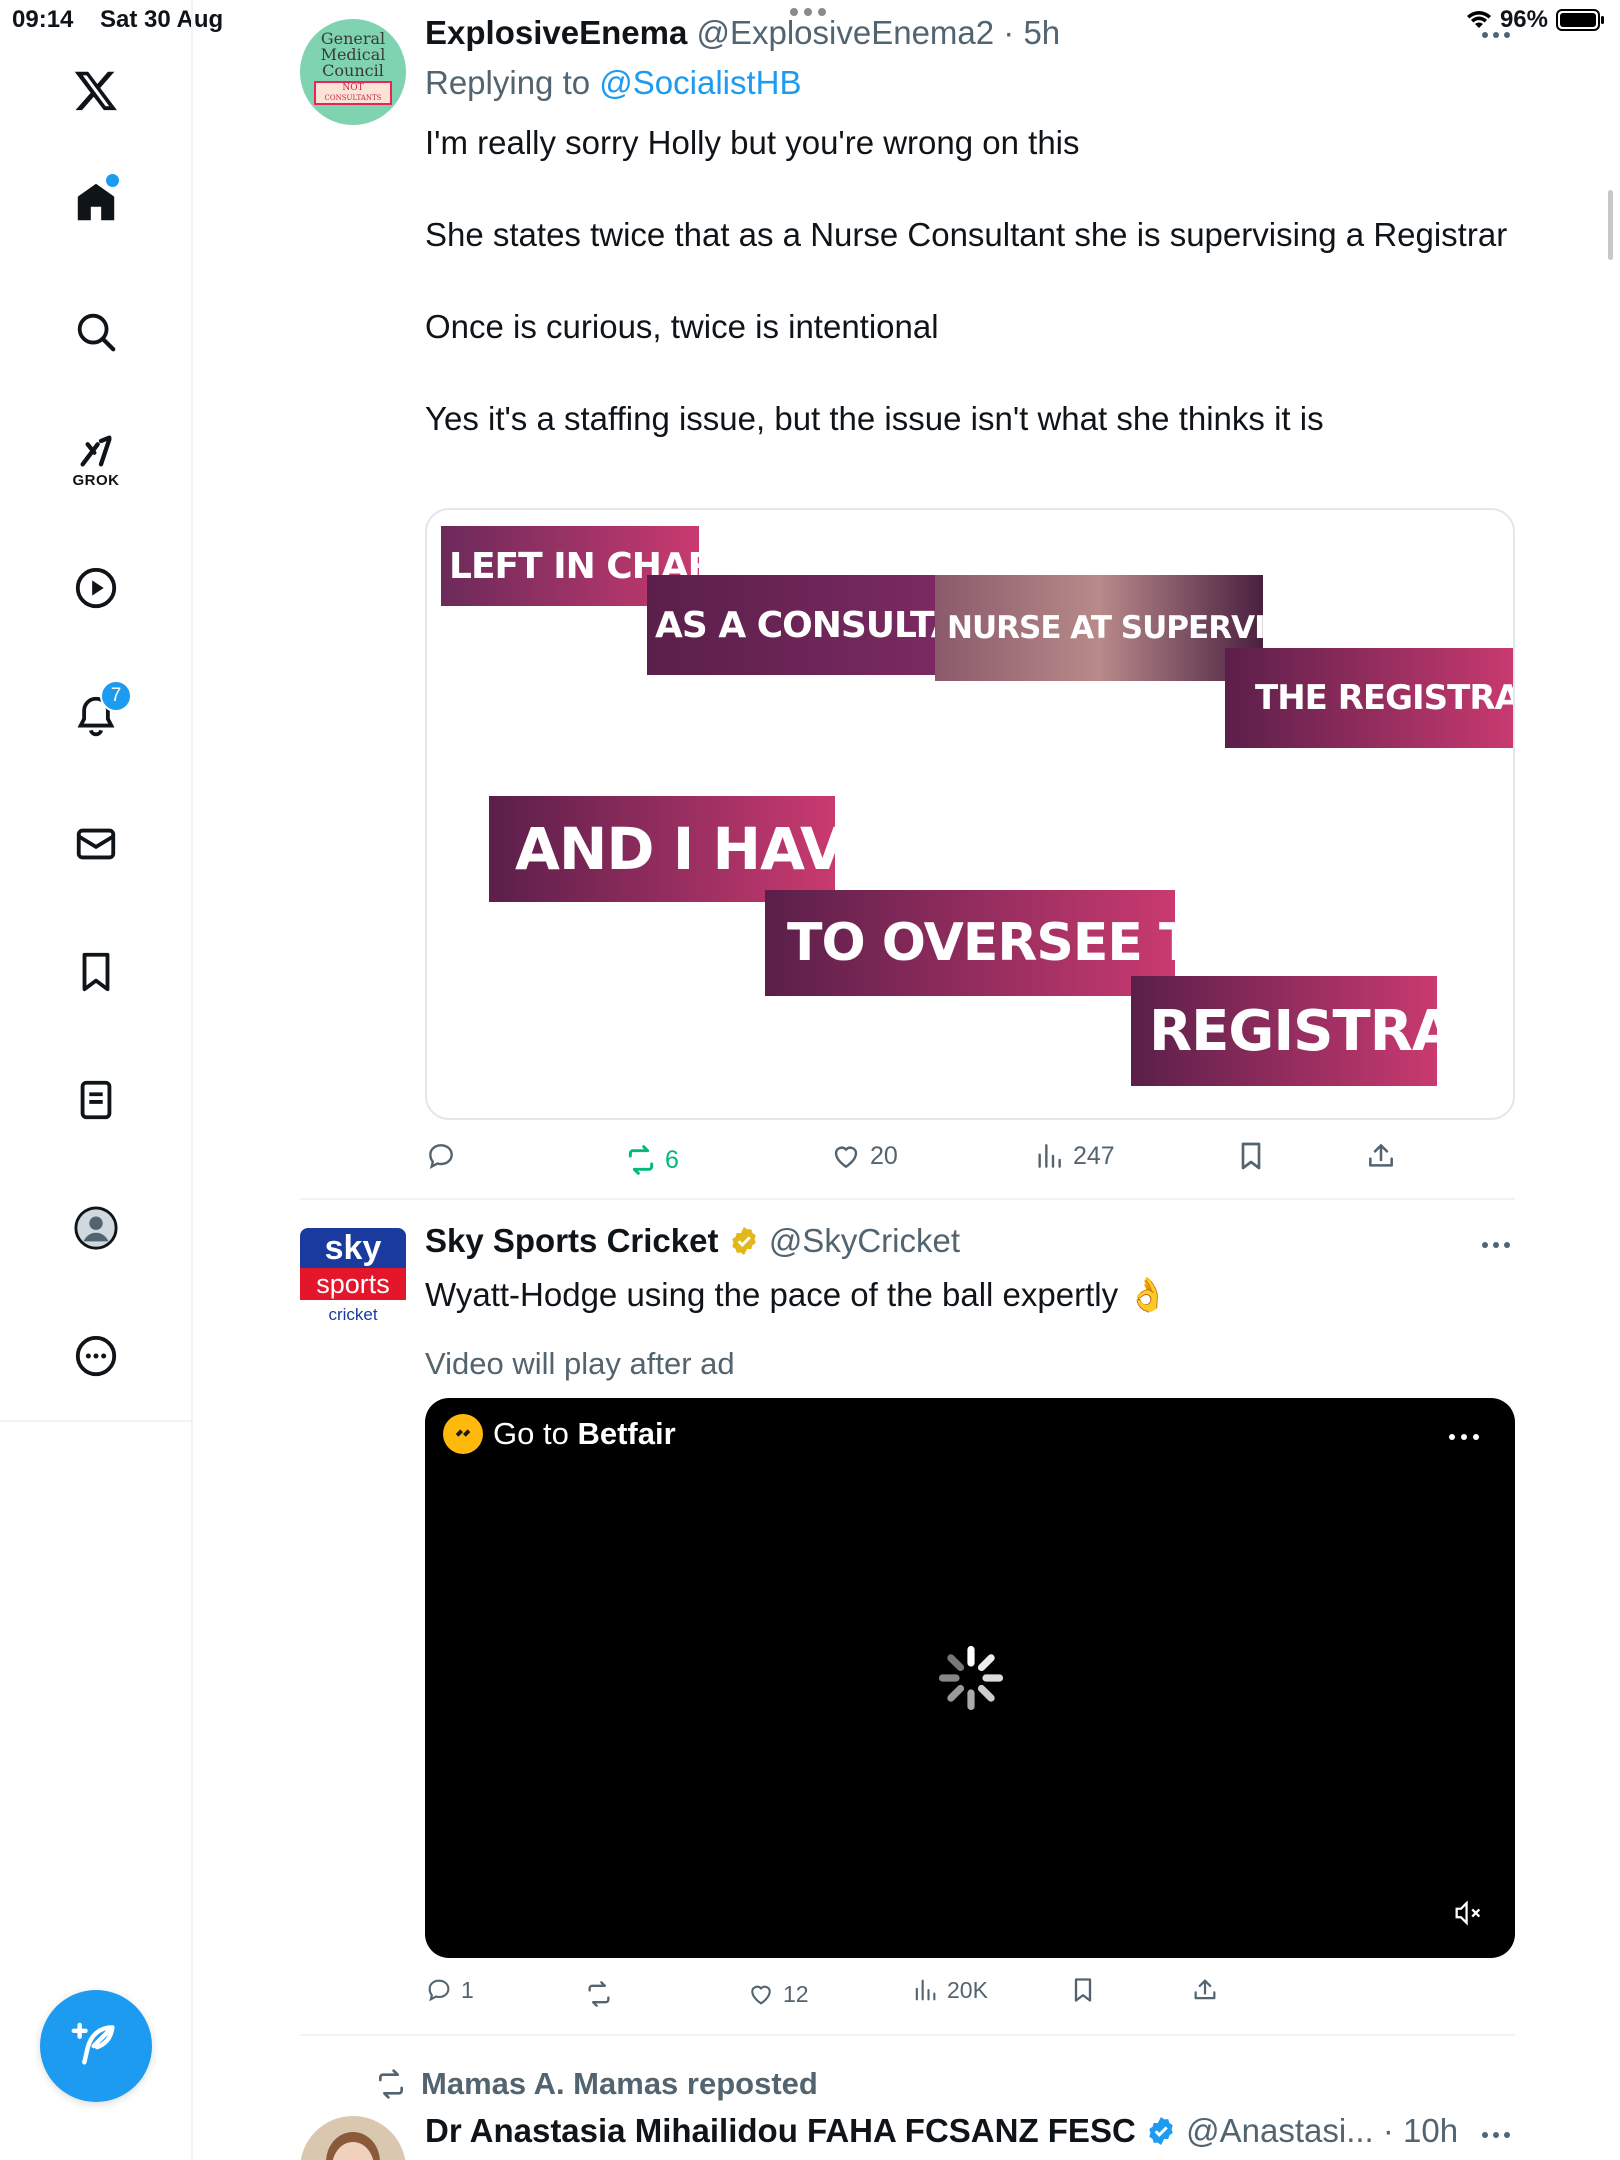 This screenshot has width=1620, height=2160. I want to click on author-name: Sky Sports Cricket, so click(571, 1240).